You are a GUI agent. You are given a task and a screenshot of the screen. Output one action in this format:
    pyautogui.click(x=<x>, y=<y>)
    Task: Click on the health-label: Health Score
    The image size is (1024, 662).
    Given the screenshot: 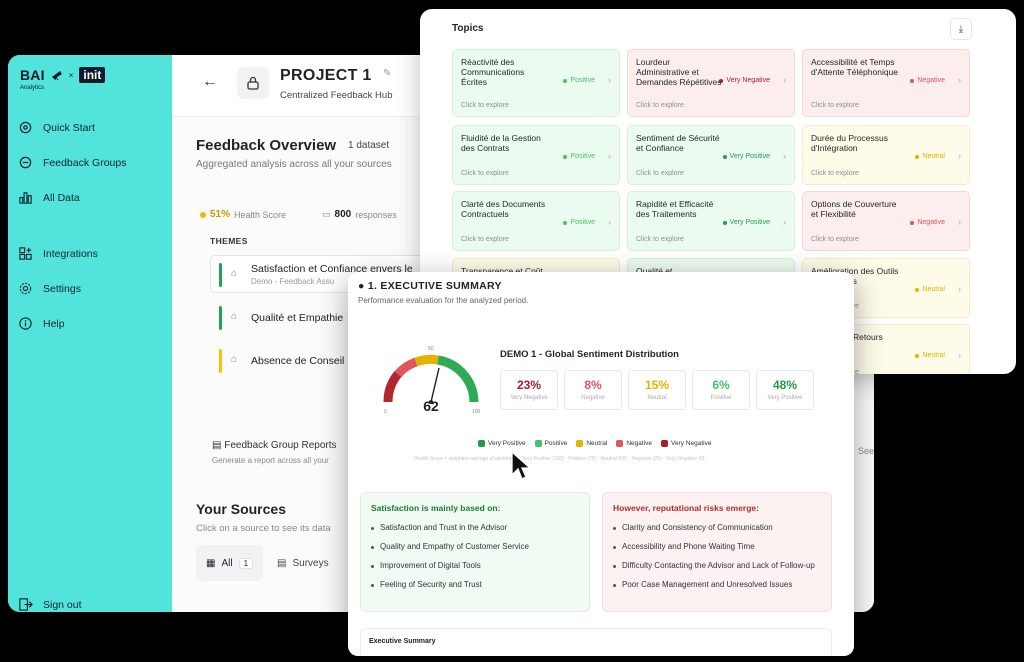 What is the action you would take?
    pyautogui.click(x=260, y=214)
    